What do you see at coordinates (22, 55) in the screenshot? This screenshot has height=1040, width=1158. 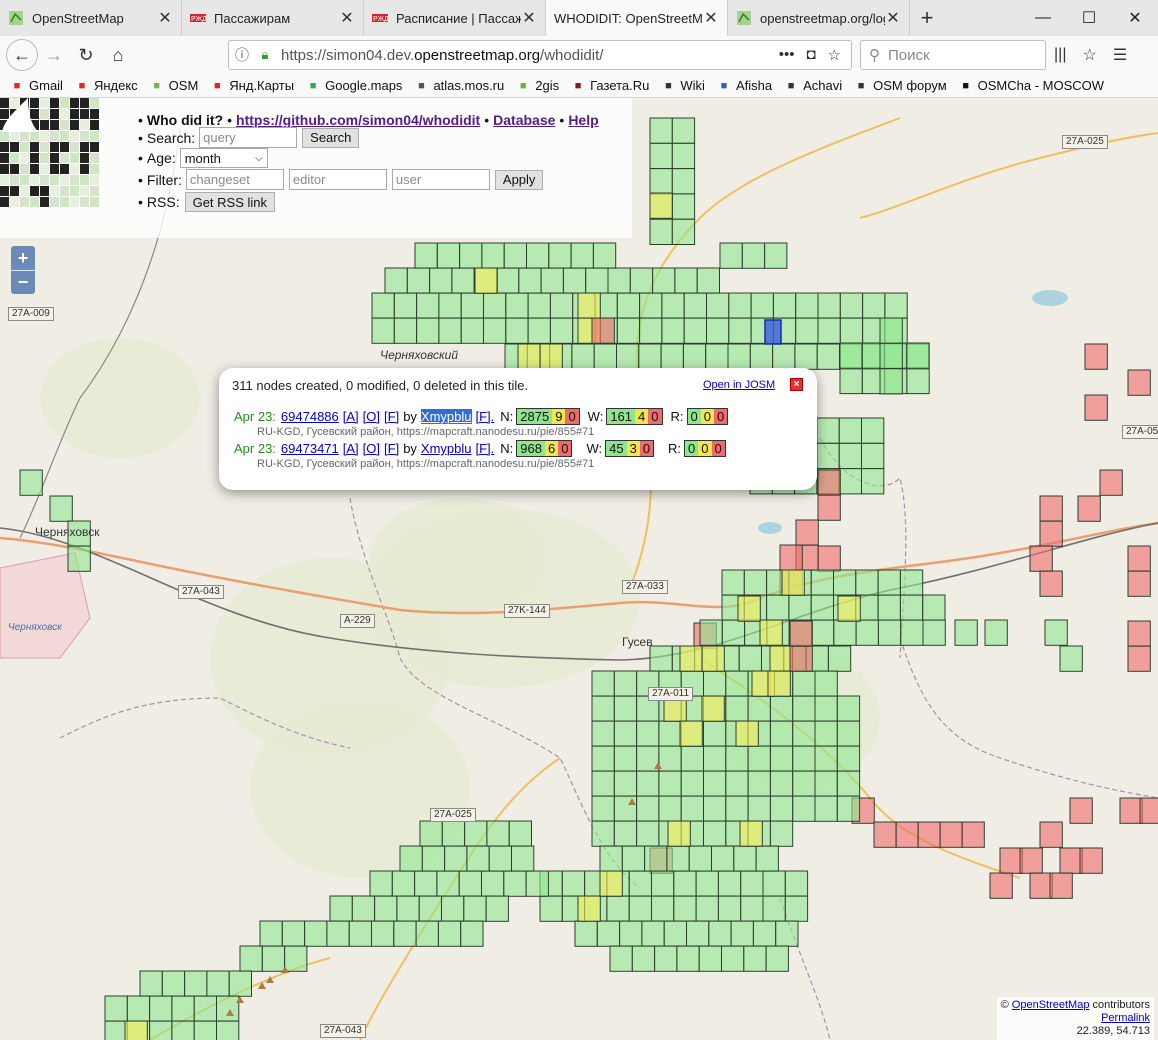 I see `back-icon: ←` at bounding box center [22, 55].